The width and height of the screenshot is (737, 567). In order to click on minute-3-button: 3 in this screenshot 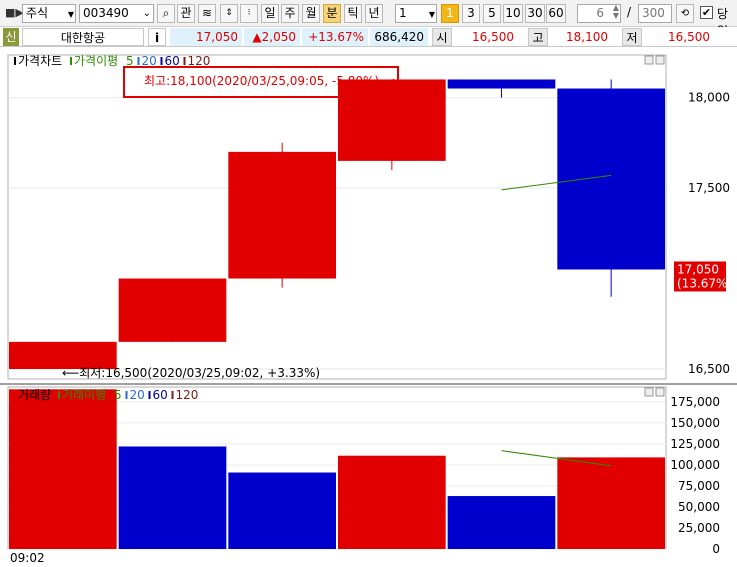, I will do `click(471, 13)`.